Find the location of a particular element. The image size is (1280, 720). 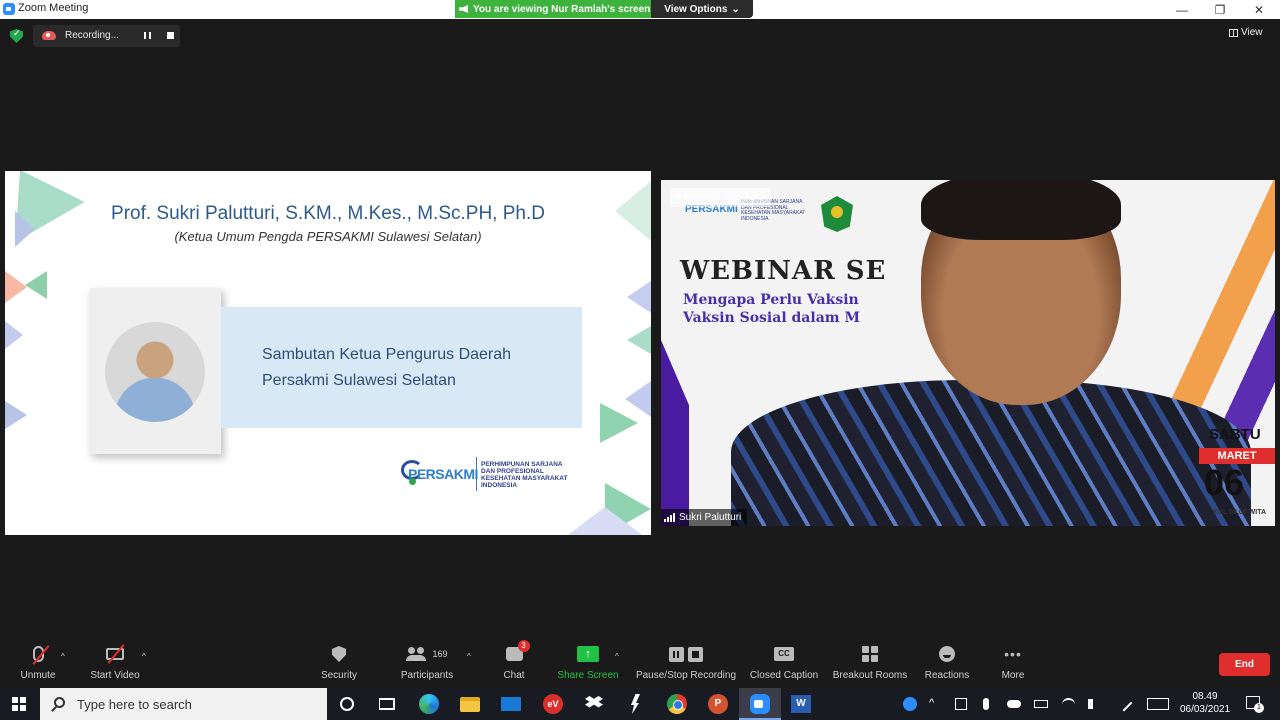

pause-recording-button is located at coordinates (147, 35).